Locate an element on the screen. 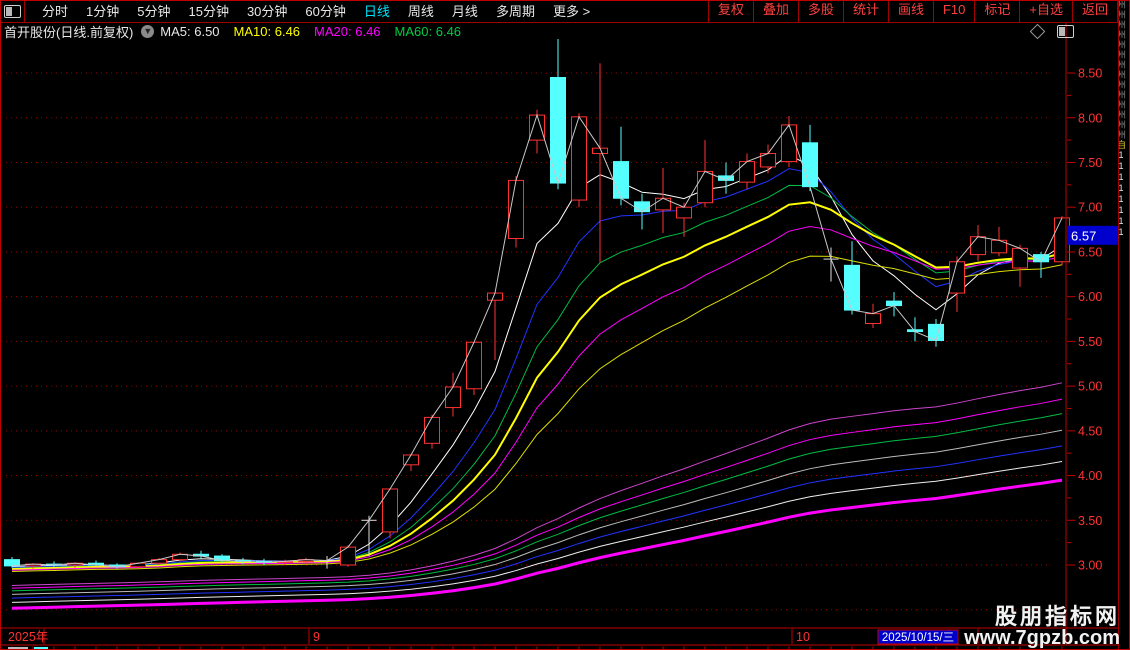 The width and height of the screenshot is (1130, 650). svg-text: 9 is located at coordinates (316, 637).